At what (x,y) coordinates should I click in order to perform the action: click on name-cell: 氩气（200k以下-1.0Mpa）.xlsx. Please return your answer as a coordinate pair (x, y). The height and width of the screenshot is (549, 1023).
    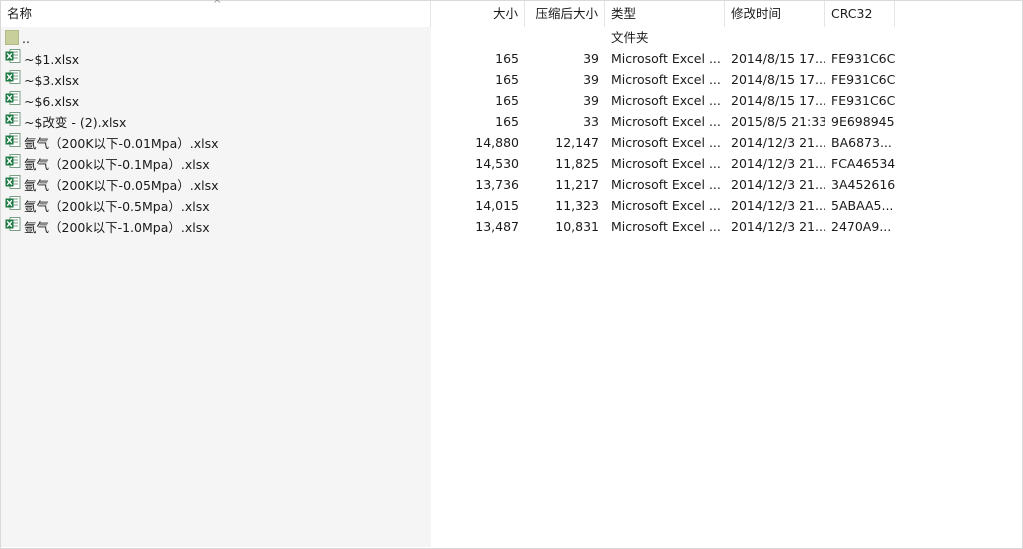
    Looking at the image, I should click on (216, 226).